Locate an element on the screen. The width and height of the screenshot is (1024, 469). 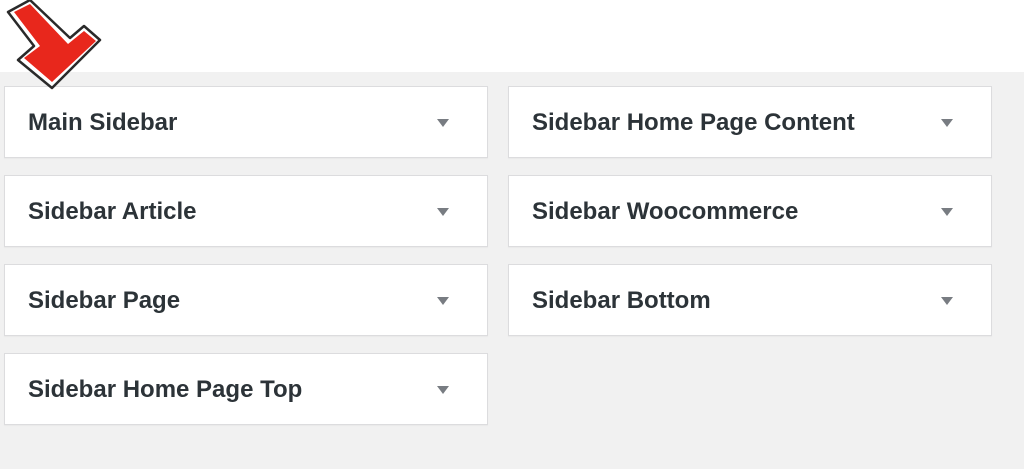
widget-area-title: Sidebar Page is located at coordinates (104, 300).